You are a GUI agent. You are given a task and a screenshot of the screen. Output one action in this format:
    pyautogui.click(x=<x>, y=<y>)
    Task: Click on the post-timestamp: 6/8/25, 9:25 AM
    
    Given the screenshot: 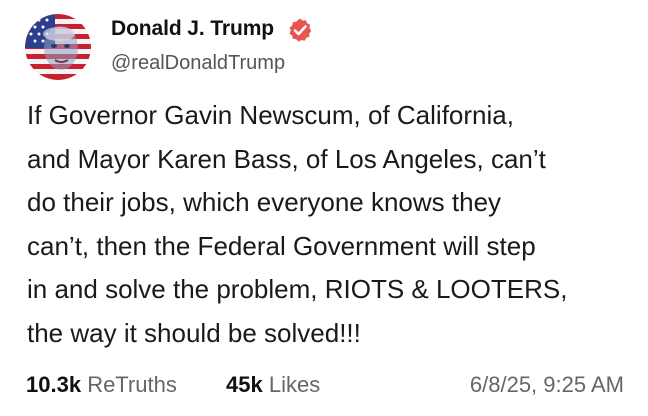 What is the action you would take?
    pyautogui.click(x=547, y=385)
    